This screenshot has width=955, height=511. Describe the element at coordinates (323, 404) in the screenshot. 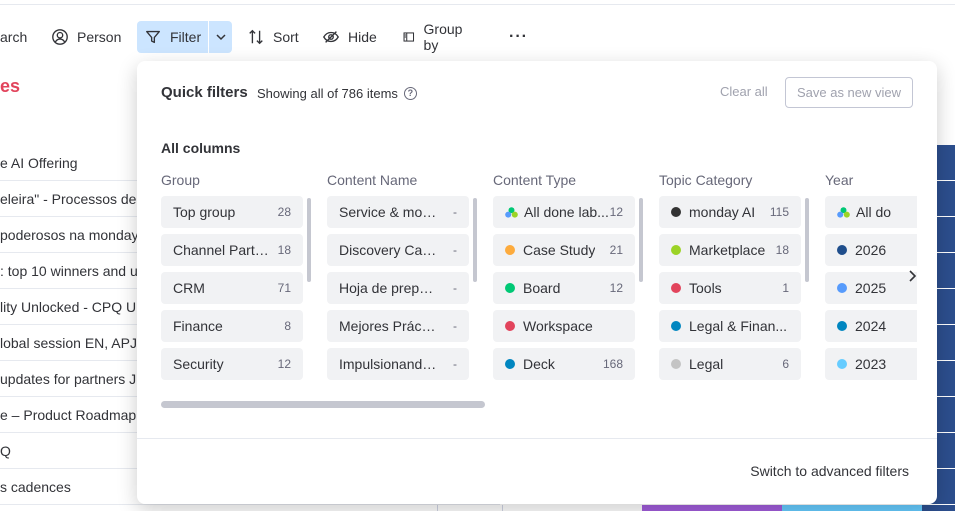

I see `horizontal-scrollbar` at that location.